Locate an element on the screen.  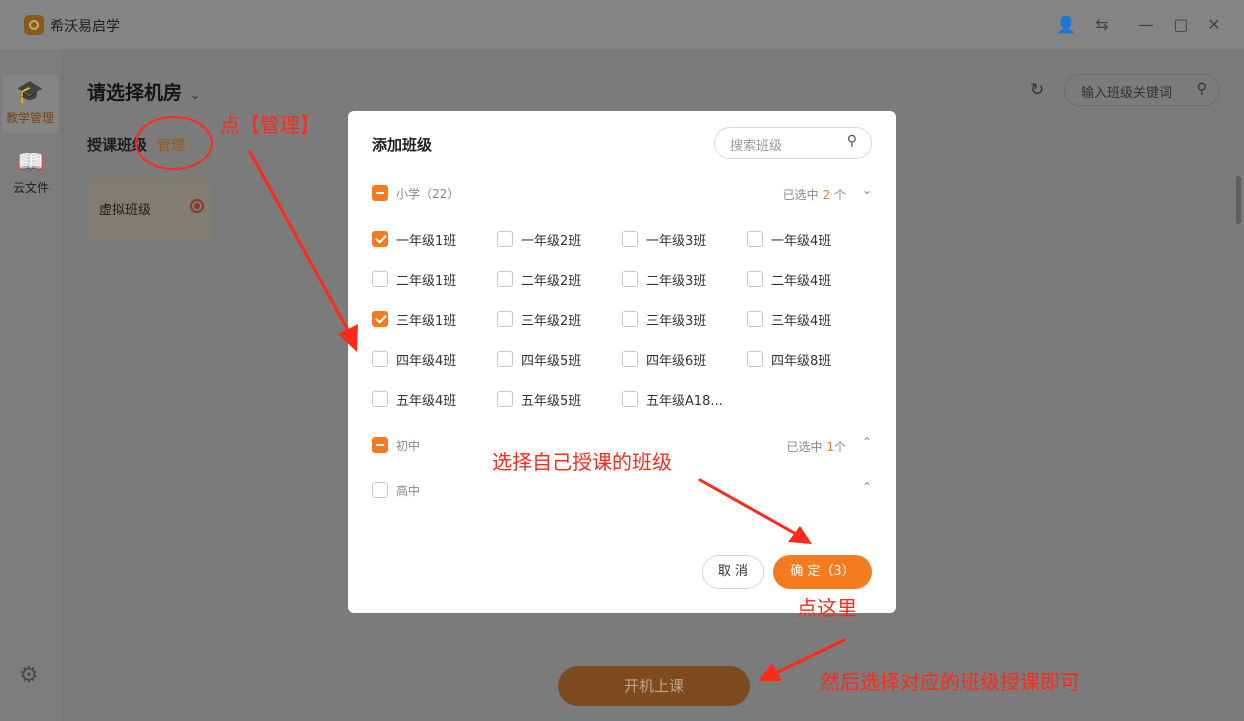
class-option-label: 四年级8班 is located at coordinates (801, 361).